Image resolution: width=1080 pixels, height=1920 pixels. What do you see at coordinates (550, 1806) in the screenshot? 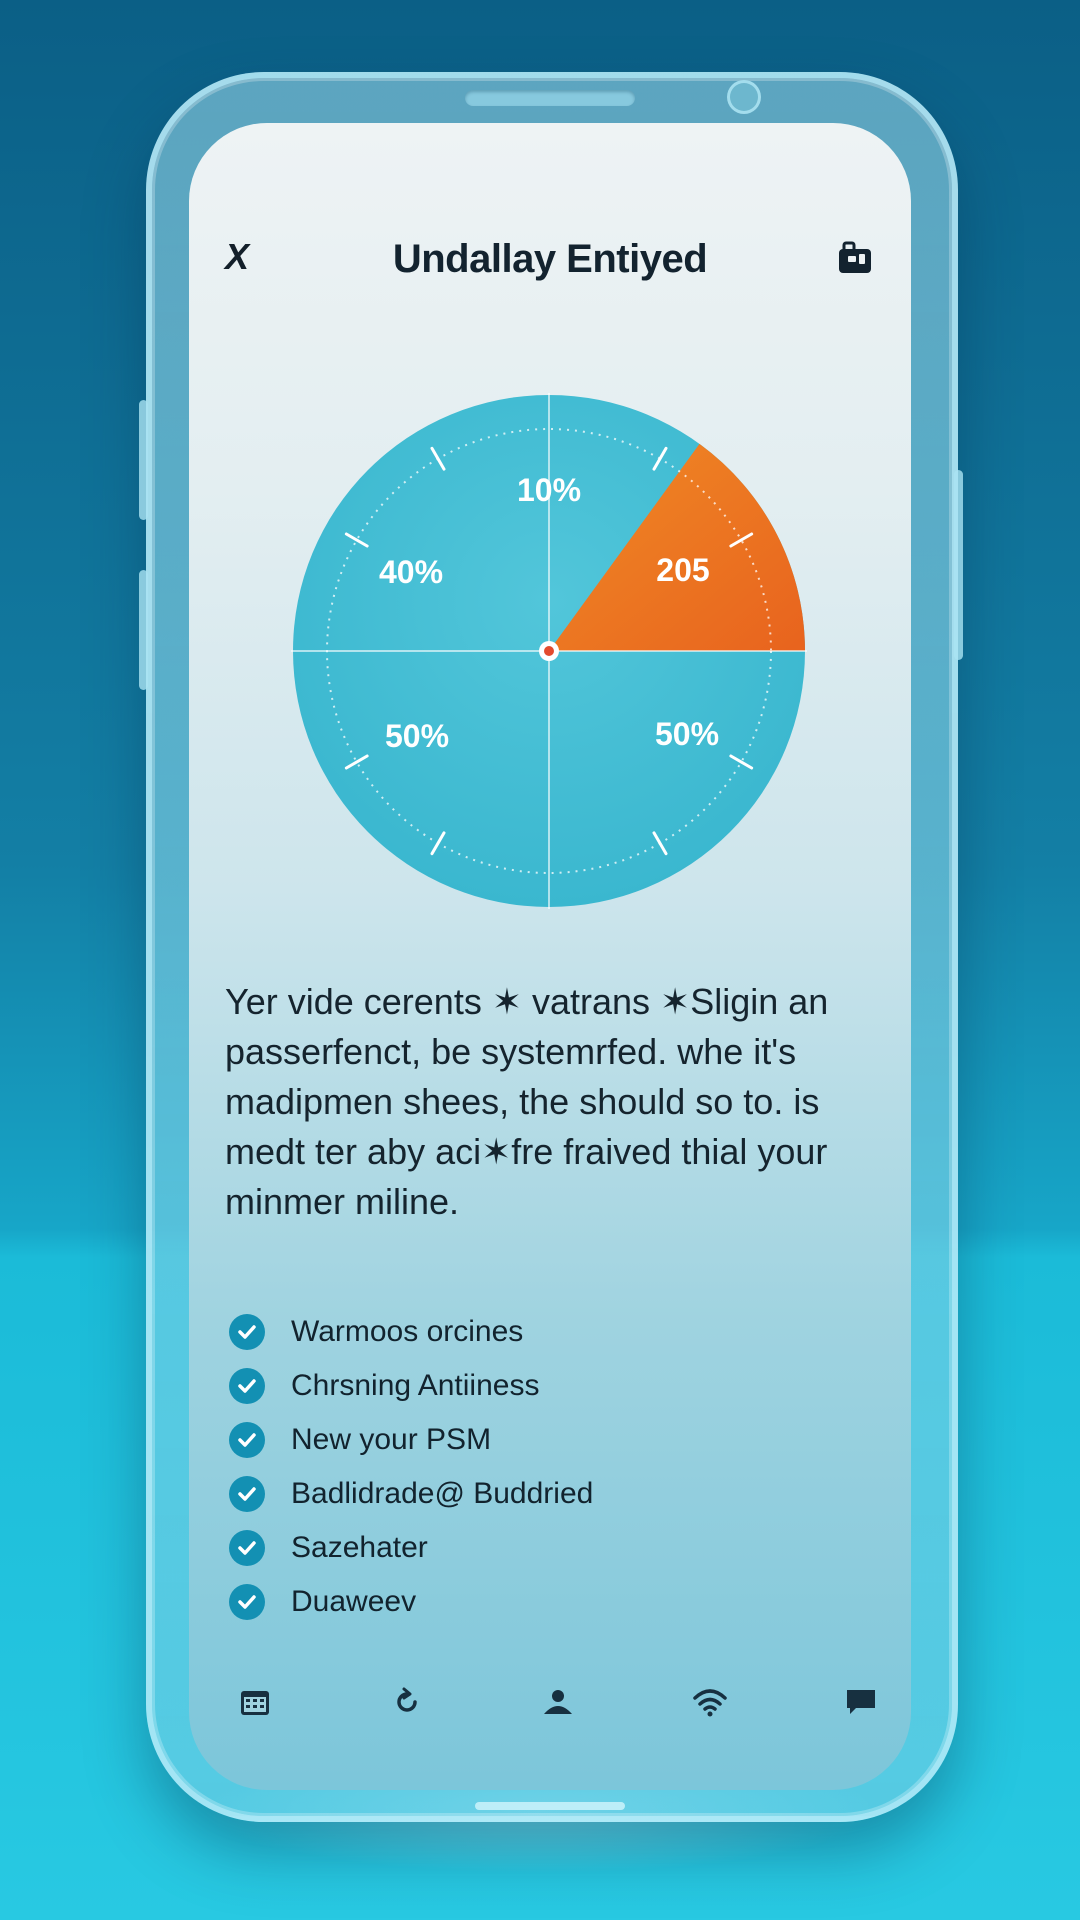
I see `home-indicator` at bounding box center [550, 1806].